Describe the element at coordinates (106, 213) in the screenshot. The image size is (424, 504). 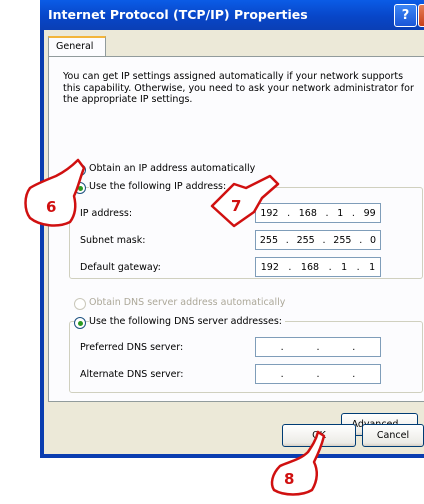
I see `ip-address-label: IP address:` at that location.